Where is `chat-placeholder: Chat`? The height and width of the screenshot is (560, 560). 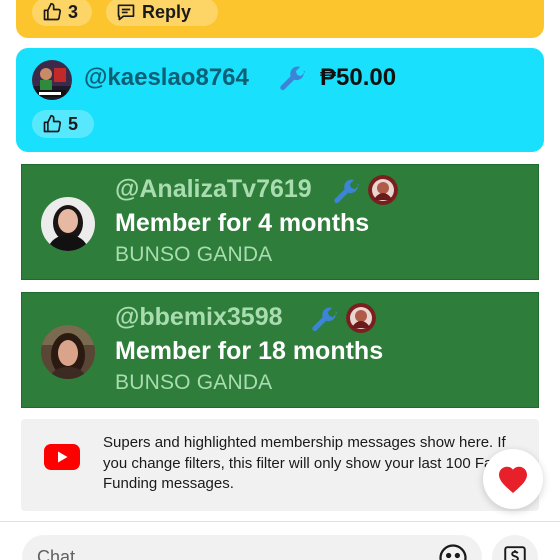 chat-placeholder: Chat is located at coordinates (56, 553).